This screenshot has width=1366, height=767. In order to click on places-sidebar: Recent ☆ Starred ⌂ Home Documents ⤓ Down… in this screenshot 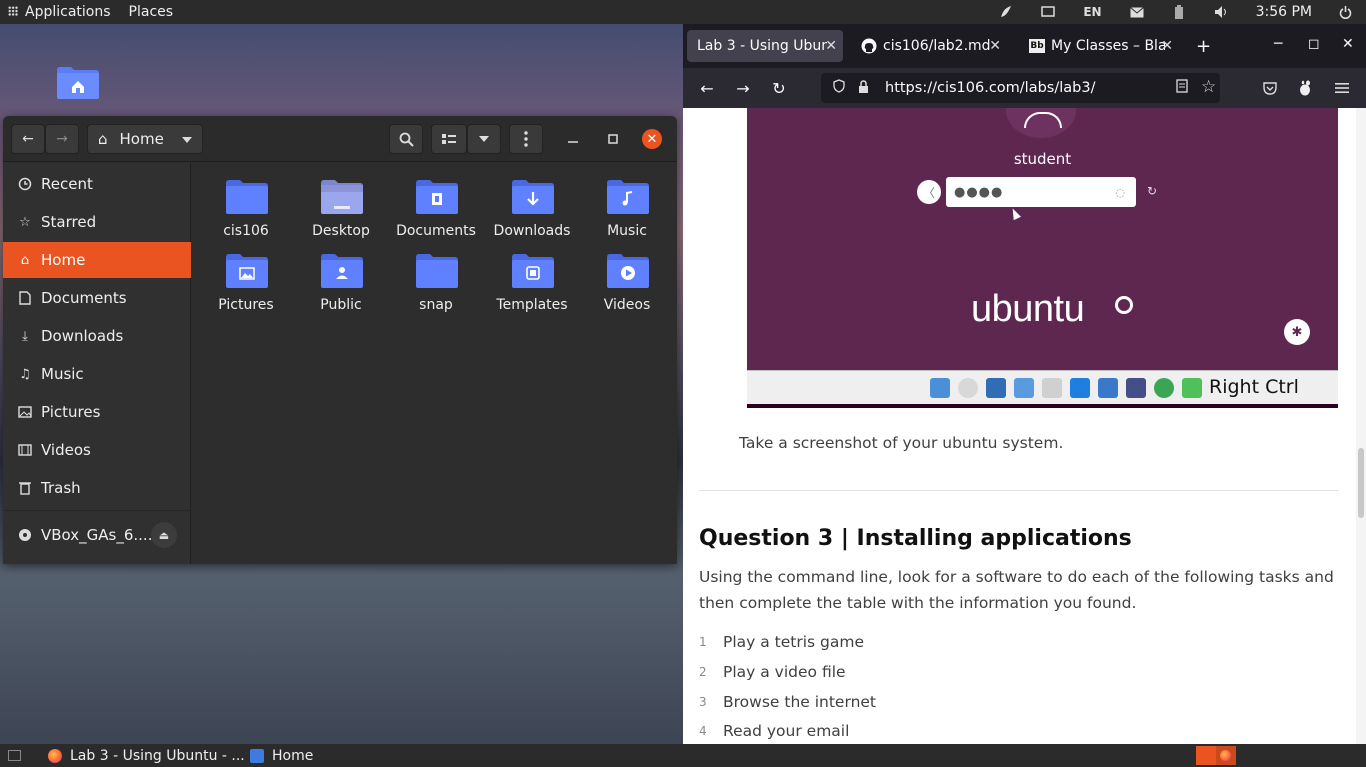, I will do `click(97, 363)`.